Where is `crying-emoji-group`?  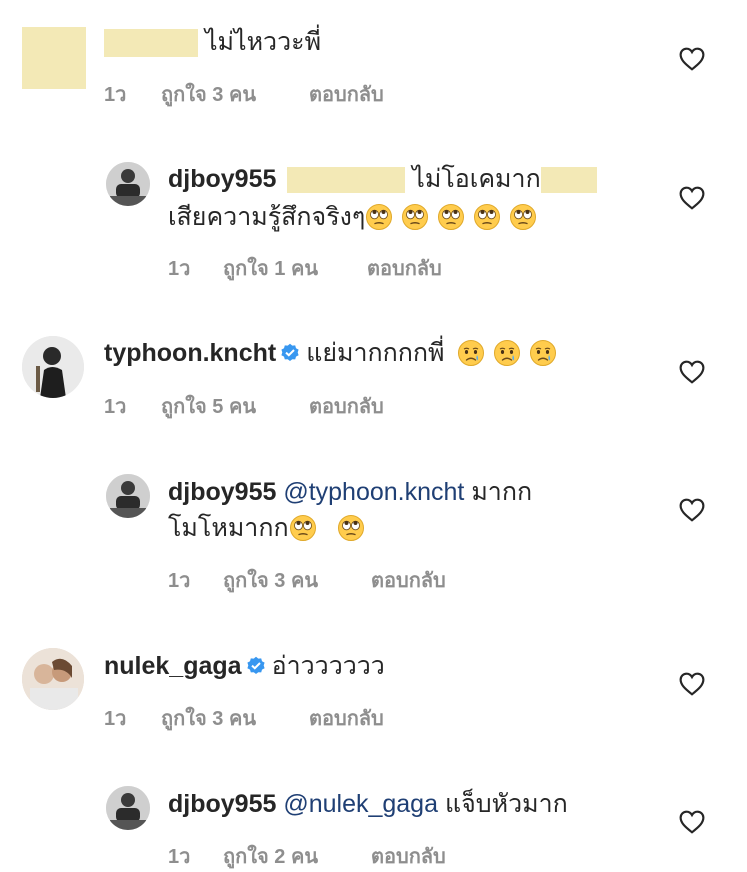
crying-emoji-group is located at coordinates (511, 353).